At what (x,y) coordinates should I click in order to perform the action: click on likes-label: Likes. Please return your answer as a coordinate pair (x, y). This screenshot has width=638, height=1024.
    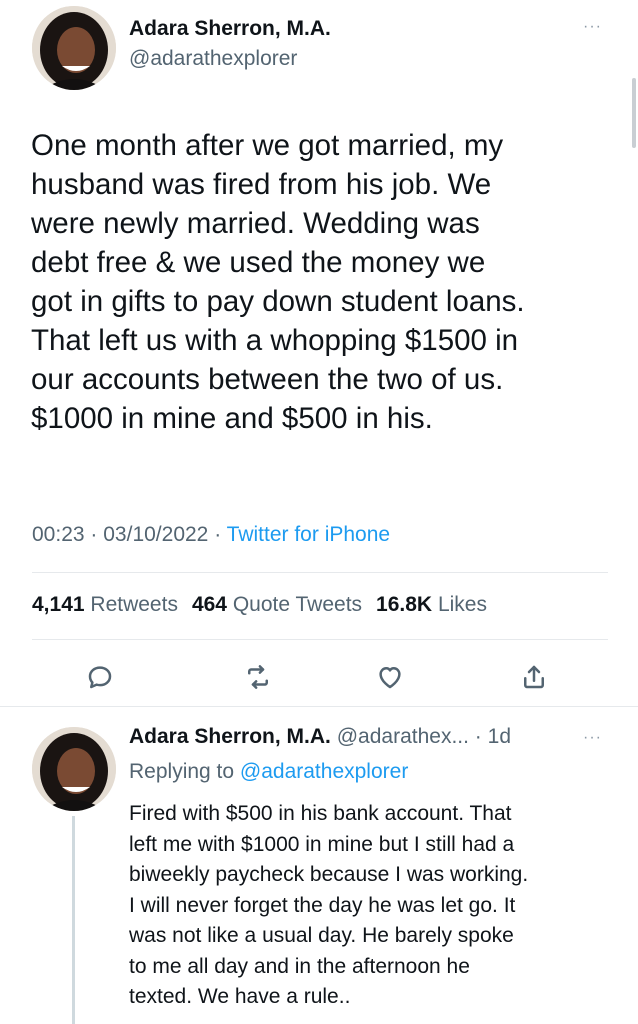
    Looking at the image, I should click on (462, 604).